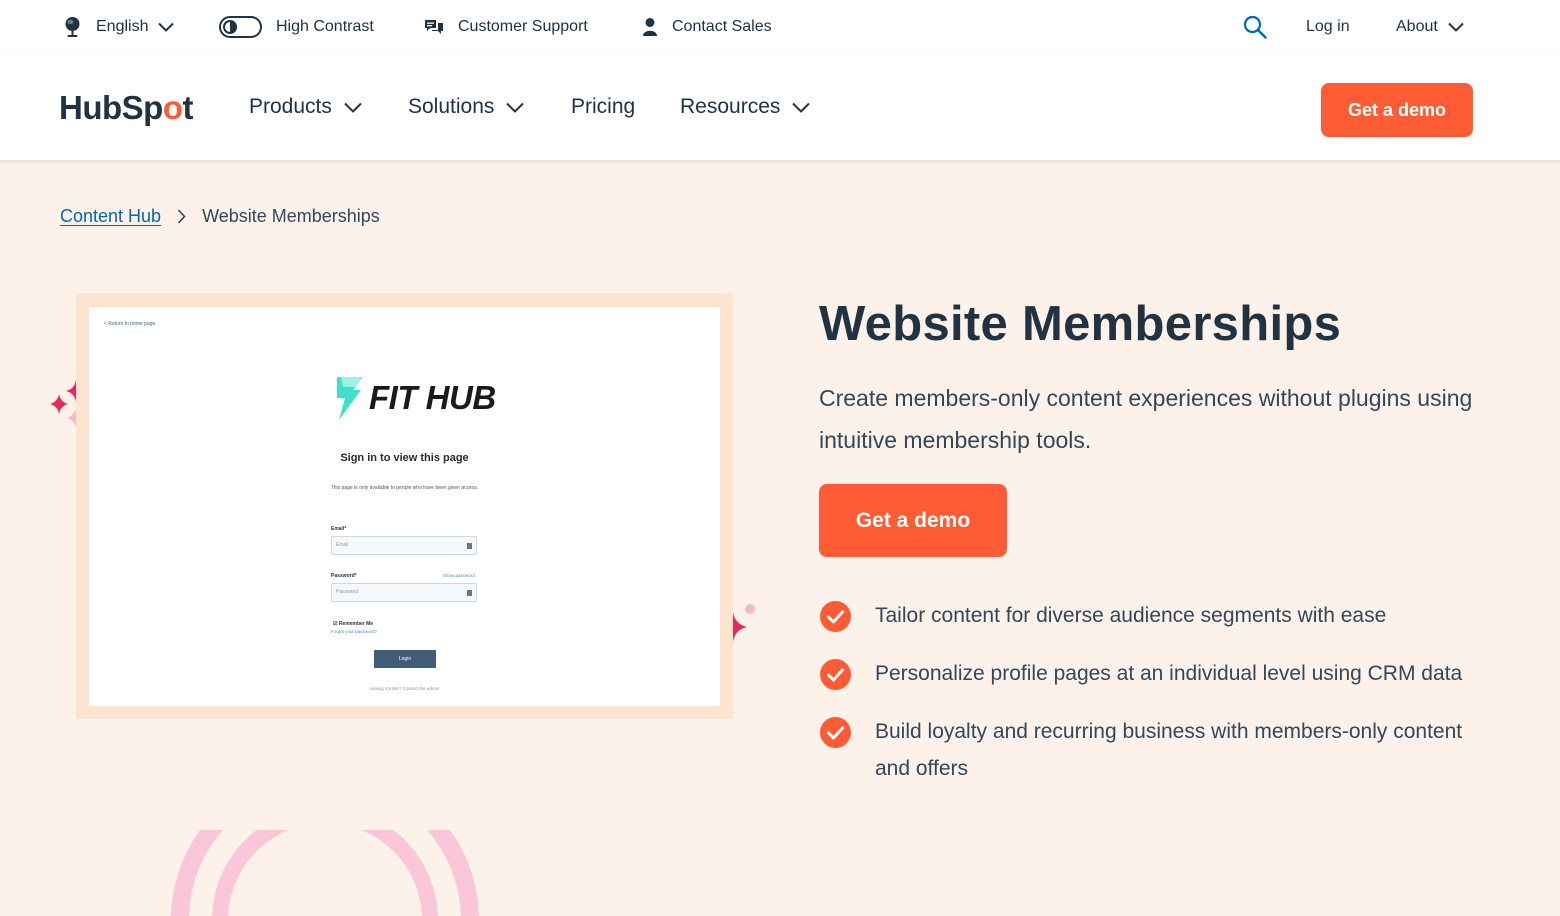 This screenshot has width=1560, height=916. Describe the element at coordinates (344, 576) in the screenshot. I see `password-label: Password*` at that location.